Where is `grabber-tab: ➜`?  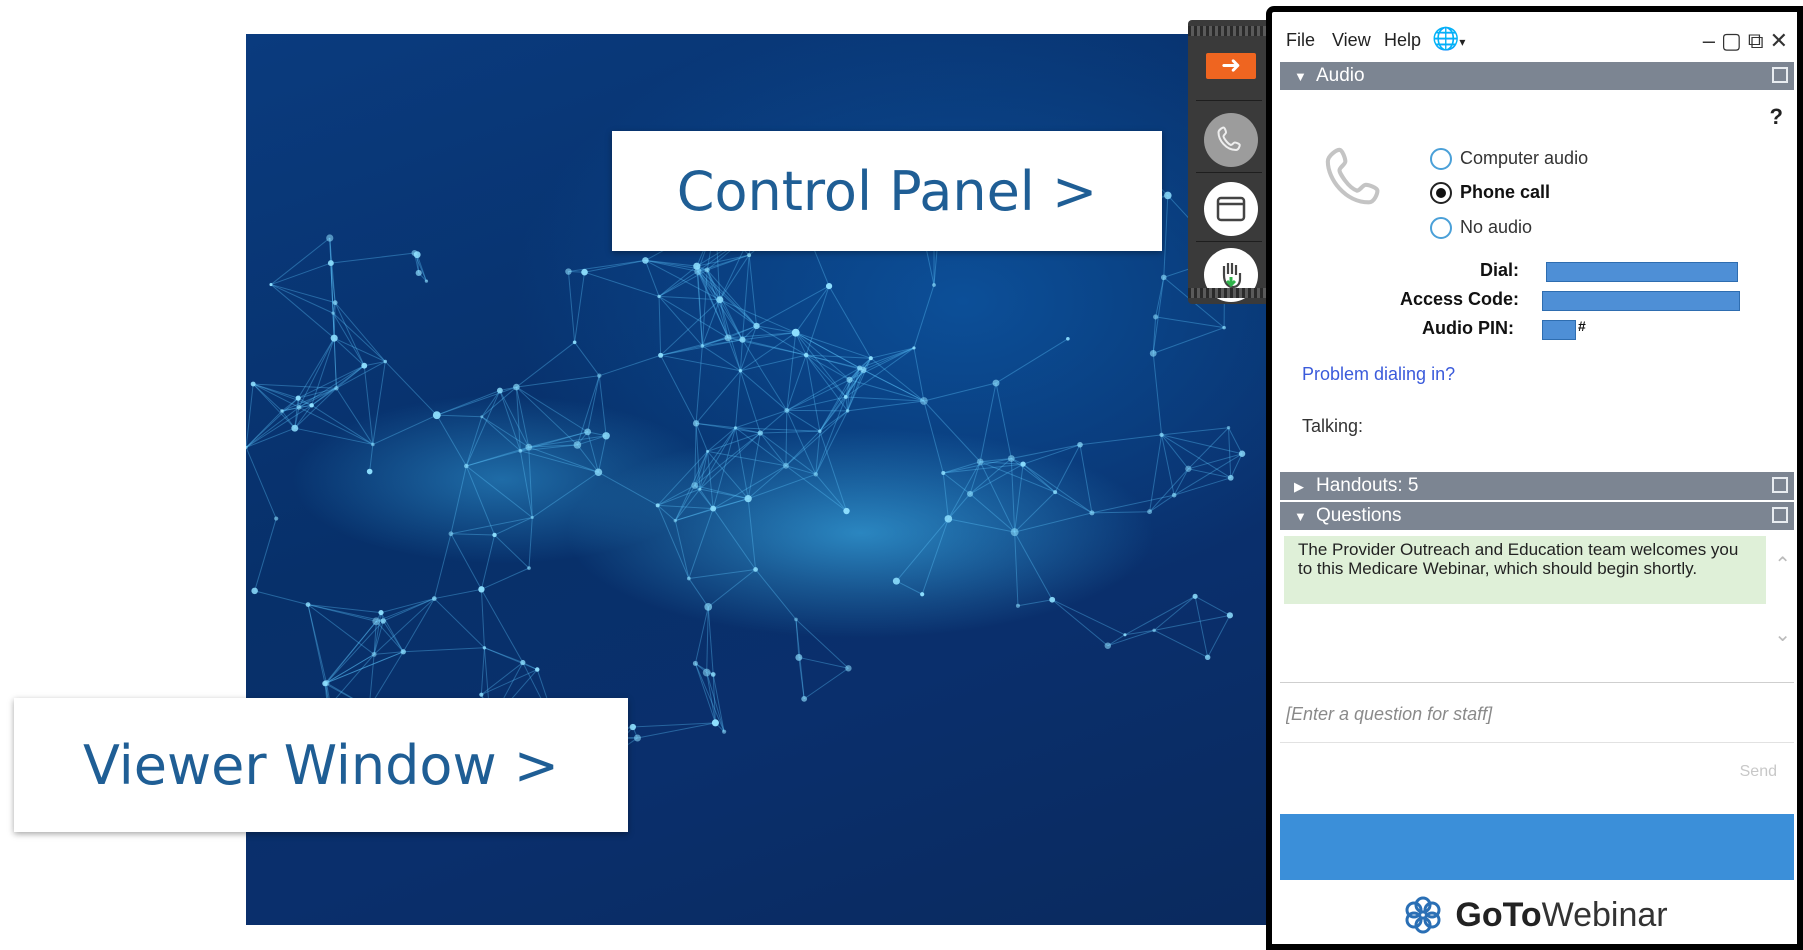 grabber-tab: ➜ is located at coordinates (1229, 162).